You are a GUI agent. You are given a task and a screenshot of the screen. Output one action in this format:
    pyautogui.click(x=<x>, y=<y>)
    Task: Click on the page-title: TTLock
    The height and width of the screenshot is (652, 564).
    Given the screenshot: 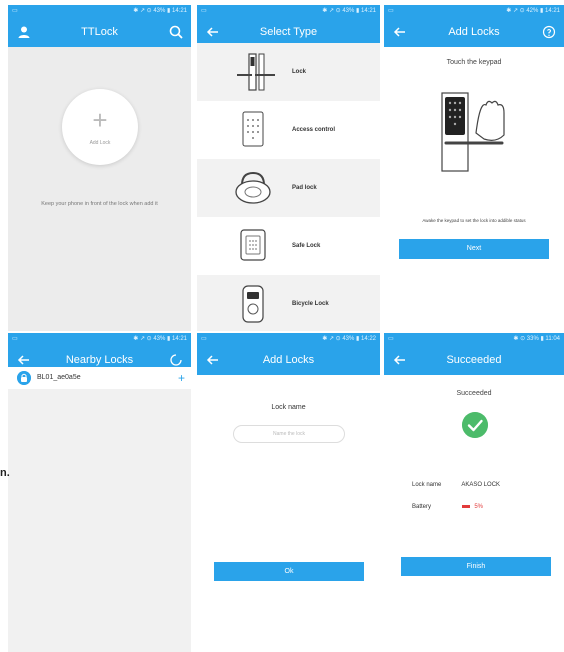 What is the action you would take?
    pyautogui.click(x=99, y=32)
    